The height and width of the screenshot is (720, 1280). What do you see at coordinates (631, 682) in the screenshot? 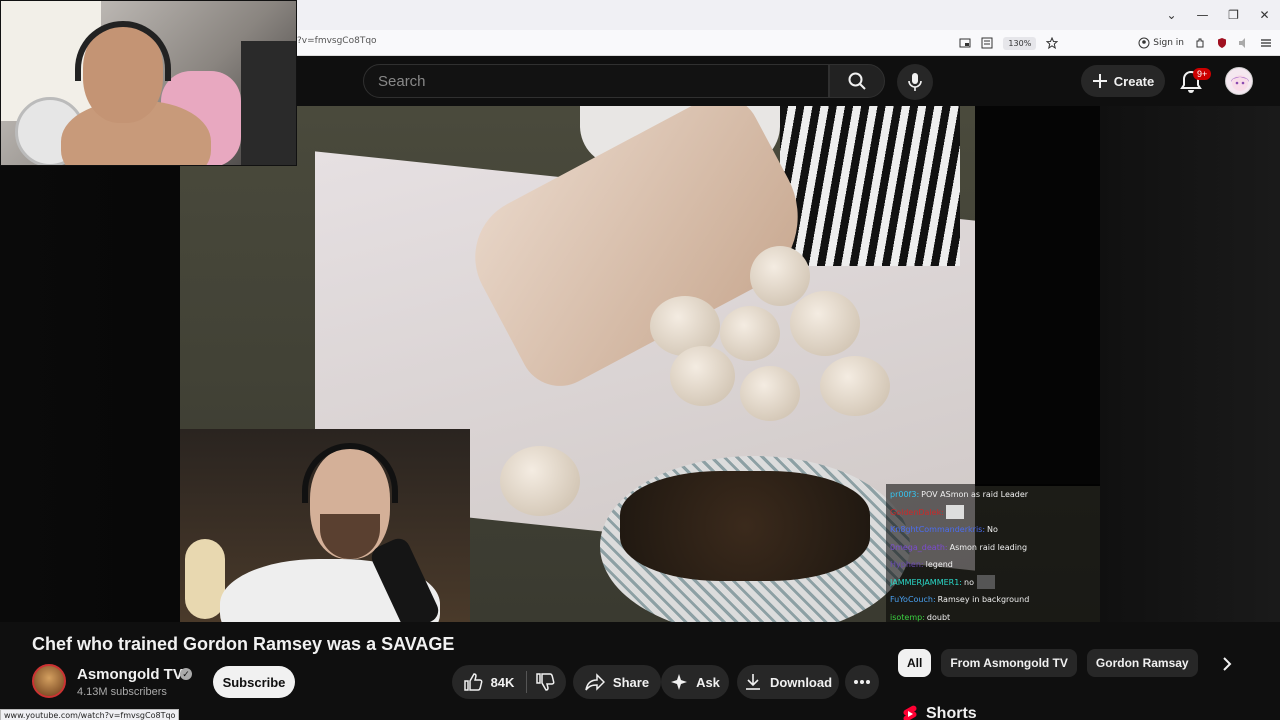
I see `share-label: Share` at bounding box center [631, 682].